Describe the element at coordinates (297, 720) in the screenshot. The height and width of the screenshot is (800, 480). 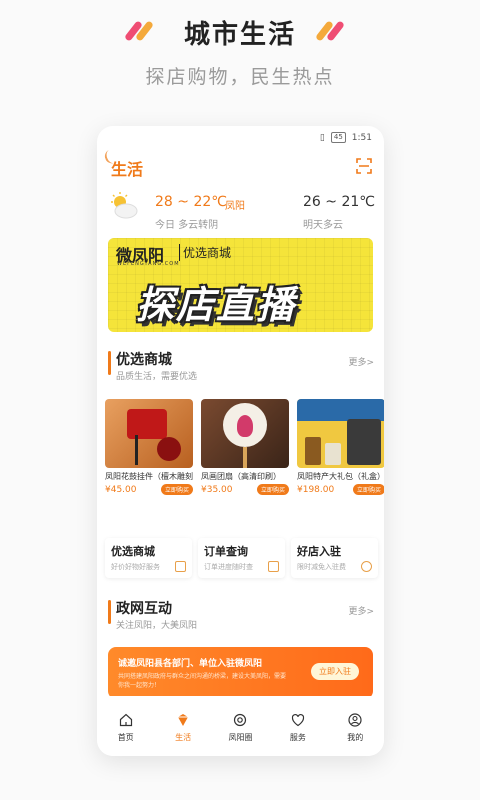
I see `heart-icon` at that location.